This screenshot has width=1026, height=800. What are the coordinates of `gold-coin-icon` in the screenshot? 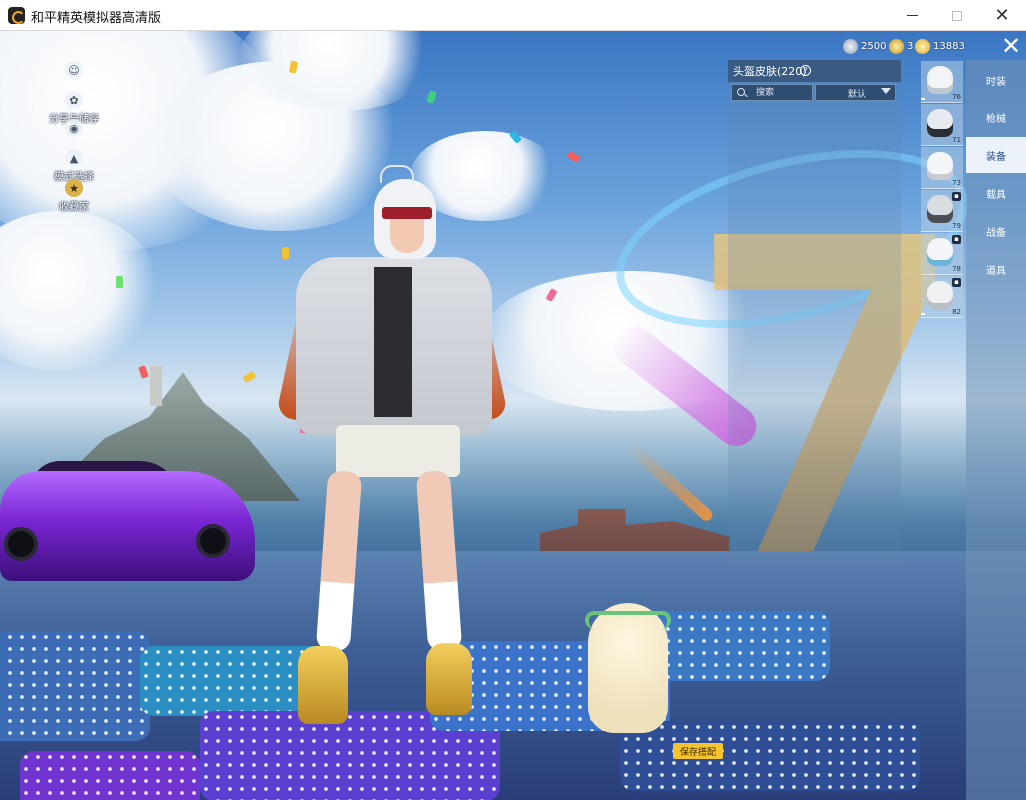 It's located at (896, 46).